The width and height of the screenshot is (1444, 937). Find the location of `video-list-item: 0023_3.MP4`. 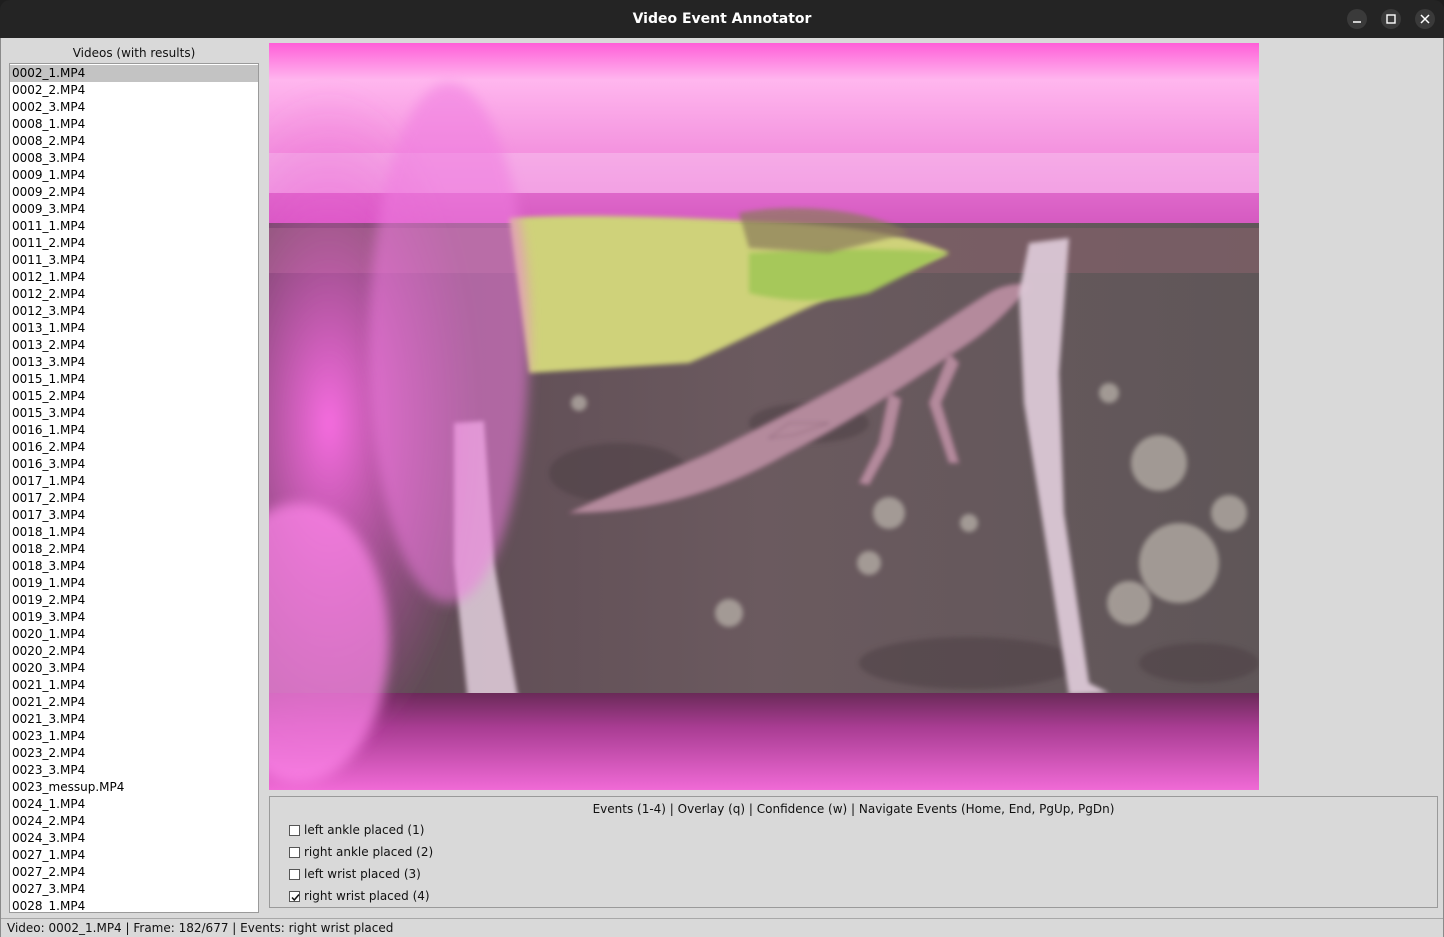

video-list-item: 0023_3.MP4 is located at coordinates (134, 770).